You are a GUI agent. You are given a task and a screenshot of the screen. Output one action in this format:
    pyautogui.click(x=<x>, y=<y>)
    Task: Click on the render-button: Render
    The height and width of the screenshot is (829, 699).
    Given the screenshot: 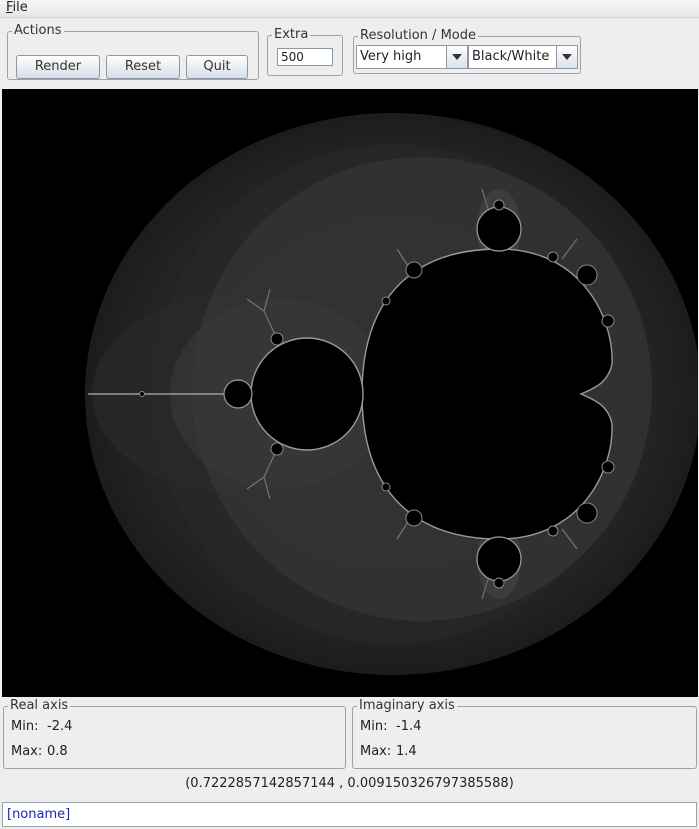 What is the action you would take?
    pyautogui.click(x=58, y=67)
    